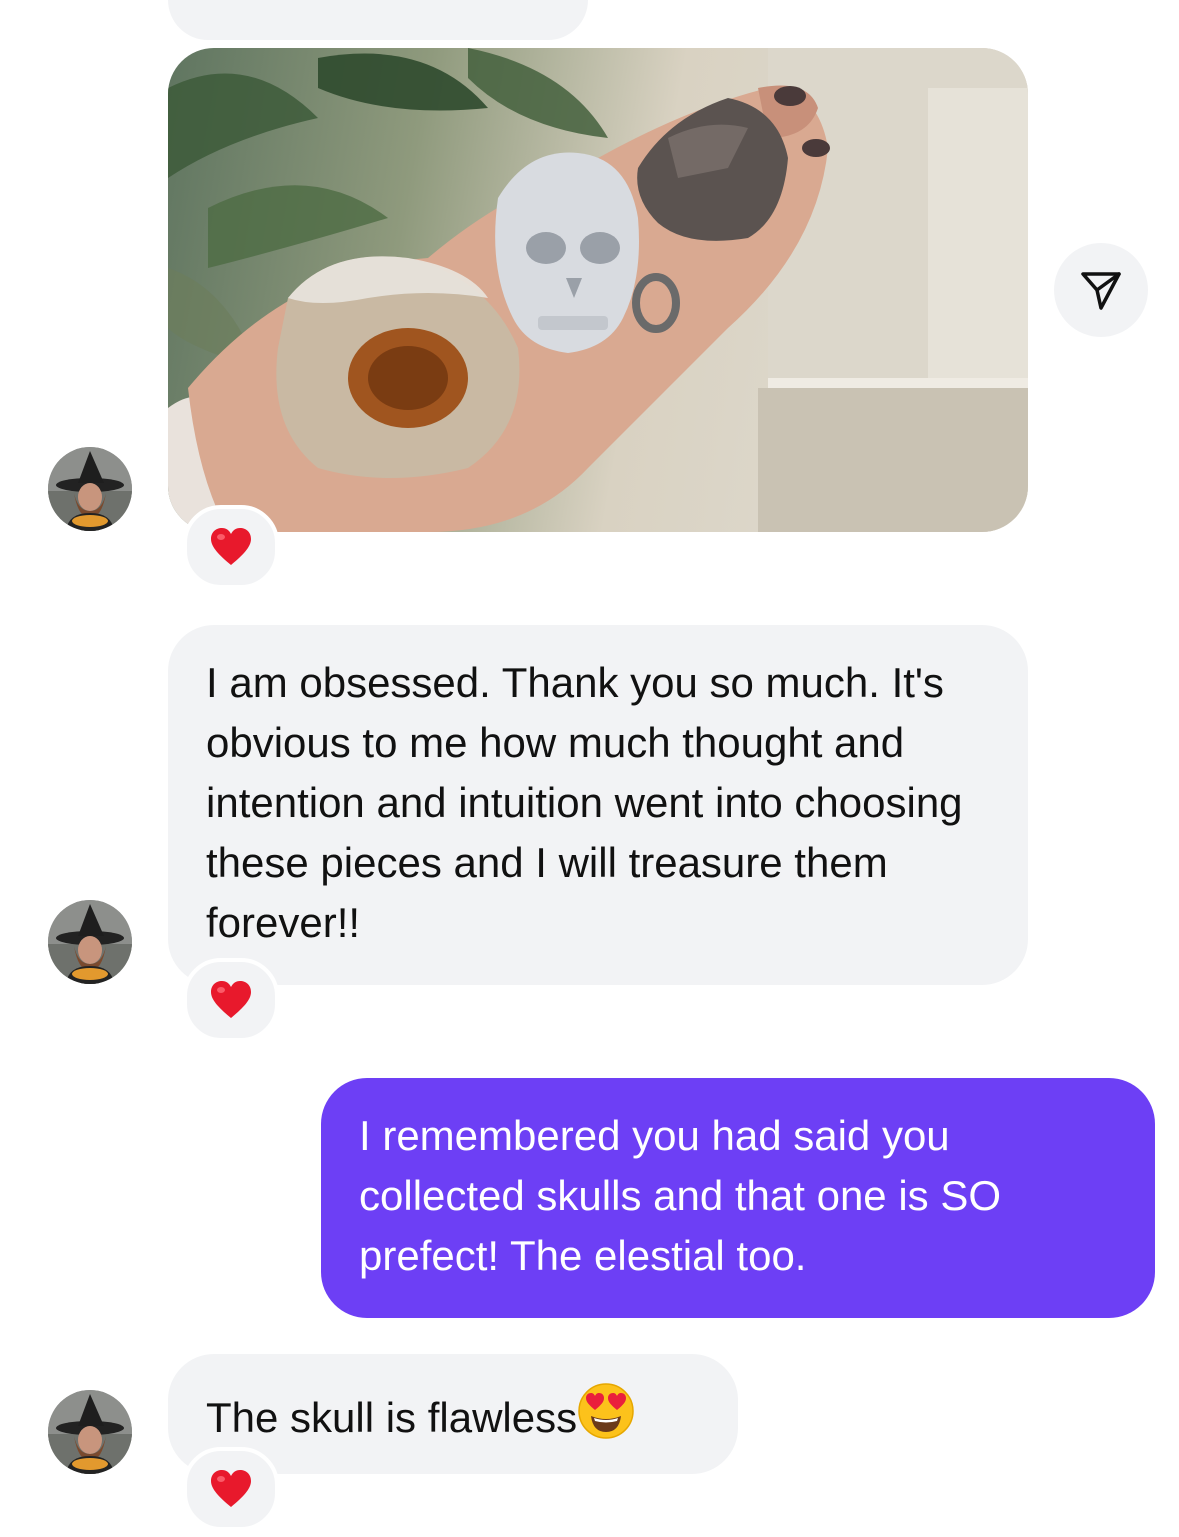 This screenshot has height=1537, width=1179. I want to click on previous-message-bubble, so click(378, 20).